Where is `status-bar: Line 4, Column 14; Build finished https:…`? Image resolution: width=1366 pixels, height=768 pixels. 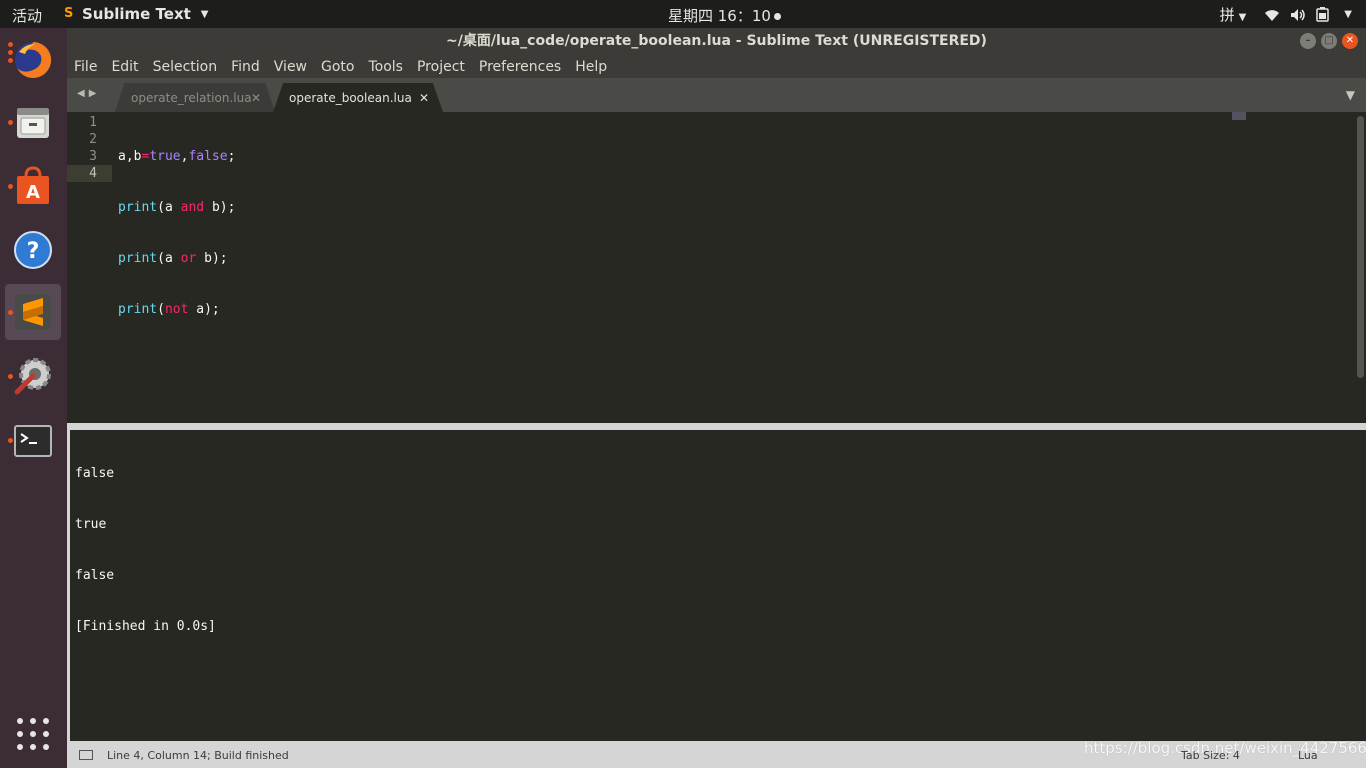 status-bar: Line 4, Column 14; Build finished https:… is located at coordinates (716, 753).